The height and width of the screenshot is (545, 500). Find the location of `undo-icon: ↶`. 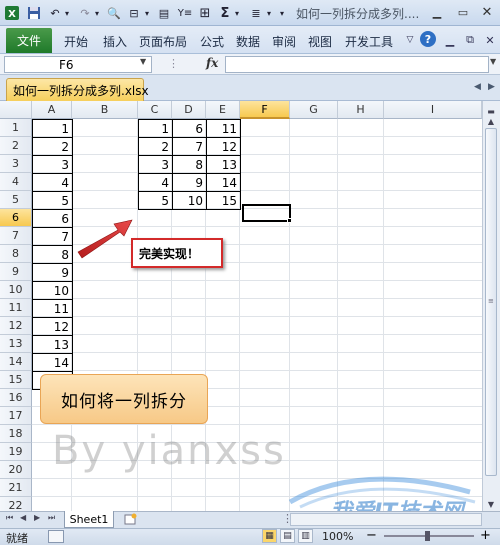

undo-icon: ↶ is located at coordinates (55, 13).